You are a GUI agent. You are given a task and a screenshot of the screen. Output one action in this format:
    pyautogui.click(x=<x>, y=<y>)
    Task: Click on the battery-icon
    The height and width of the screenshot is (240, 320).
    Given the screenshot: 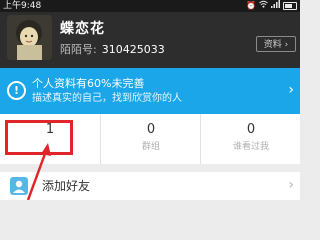 What is the action you would take?
    pyautogui.click(x=290, y=6)
    